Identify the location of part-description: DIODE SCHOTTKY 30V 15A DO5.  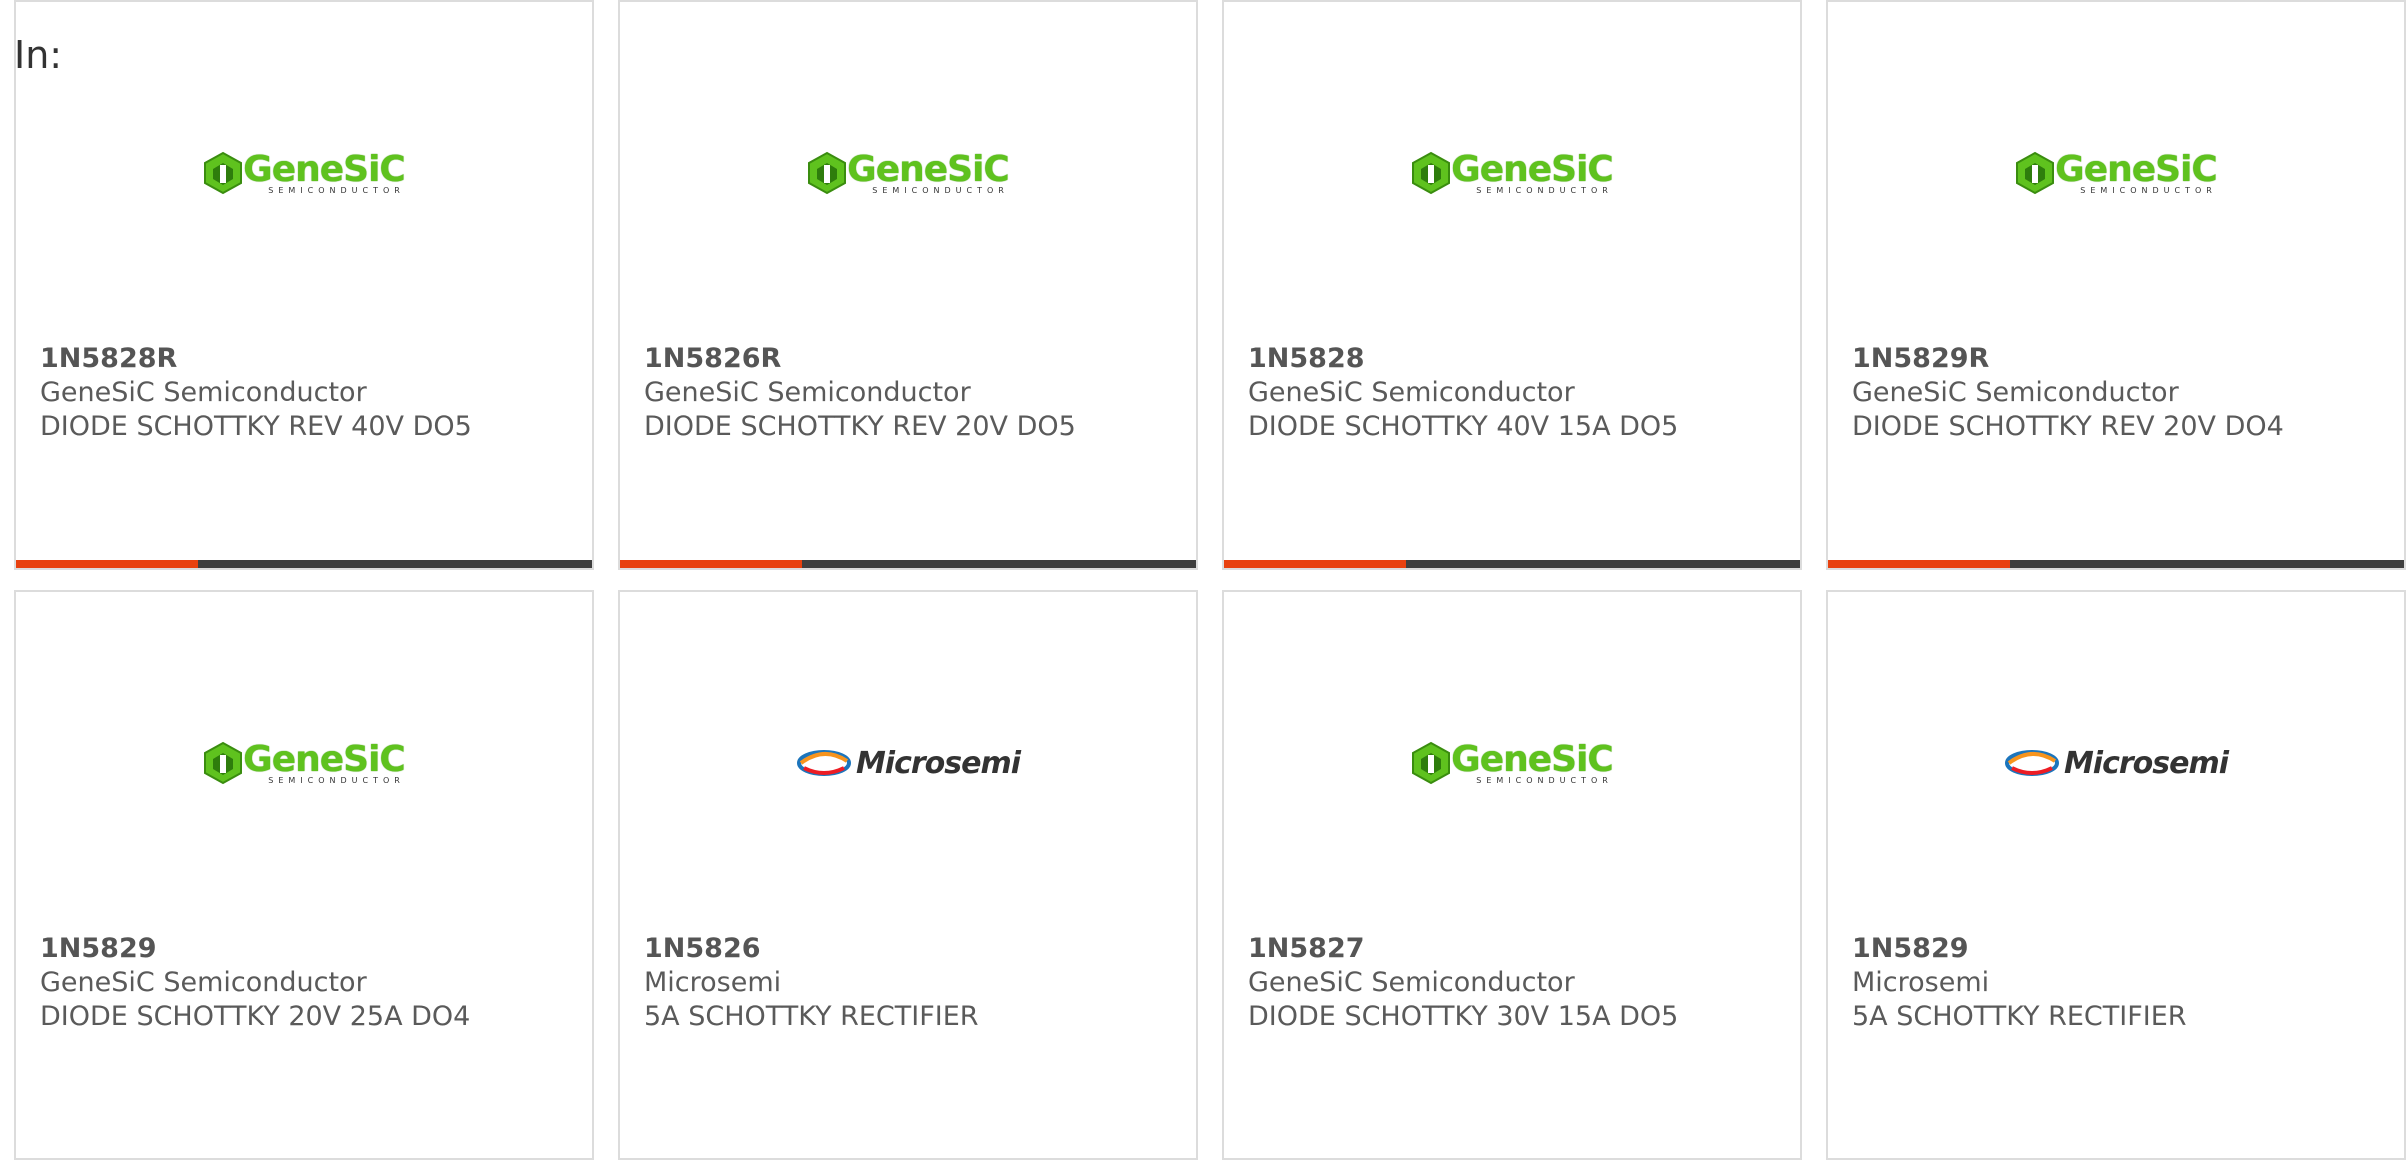
(1463, 1016).